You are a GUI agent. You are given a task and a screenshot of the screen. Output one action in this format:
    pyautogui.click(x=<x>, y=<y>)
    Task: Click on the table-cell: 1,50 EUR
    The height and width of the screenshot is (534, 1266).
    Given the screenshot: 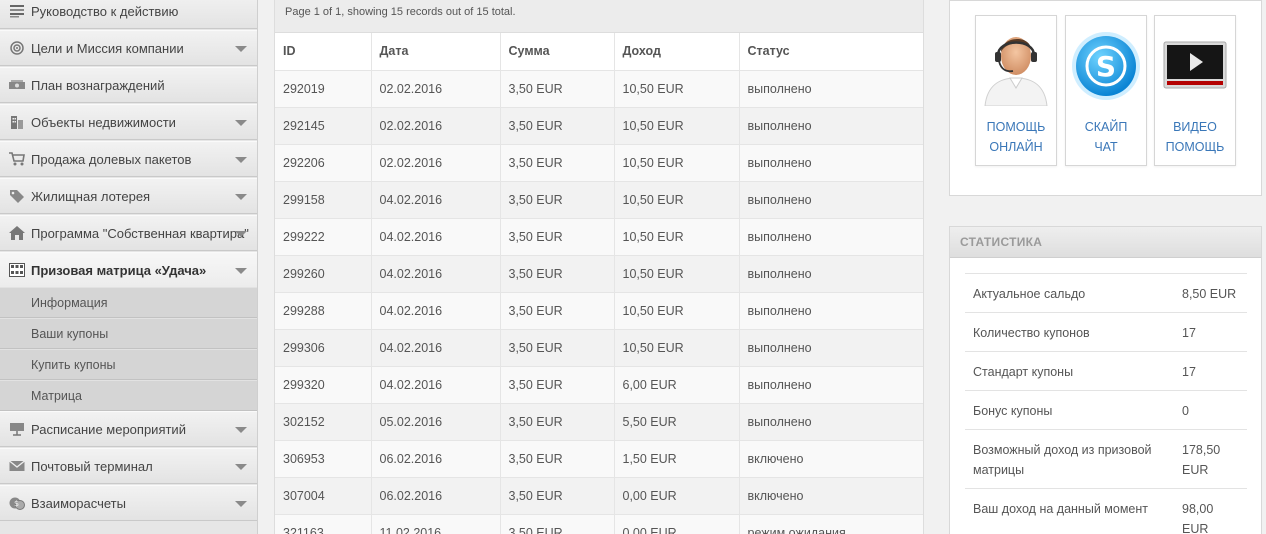 What is the action you would take?
    pyautogui.click(x=677, y=459)
    